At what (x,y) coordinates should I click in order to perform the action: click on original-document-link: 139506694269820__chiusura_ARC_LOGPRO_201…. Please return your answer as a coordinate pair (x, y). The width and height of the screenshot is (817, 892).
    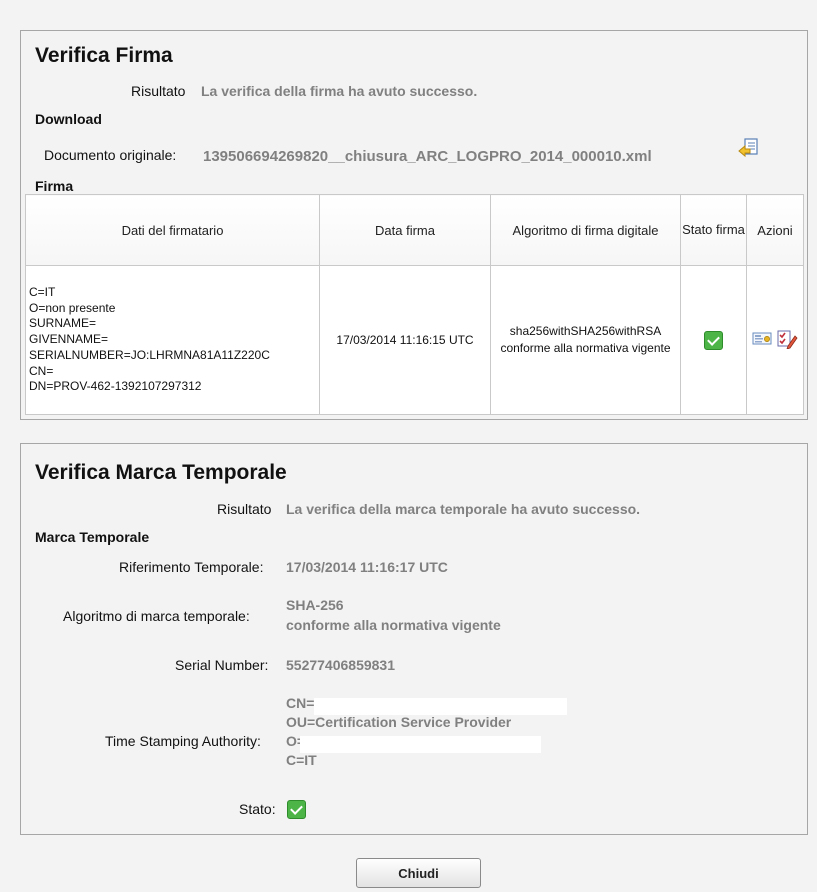
    Looking at the image, I should click on (427, 156).